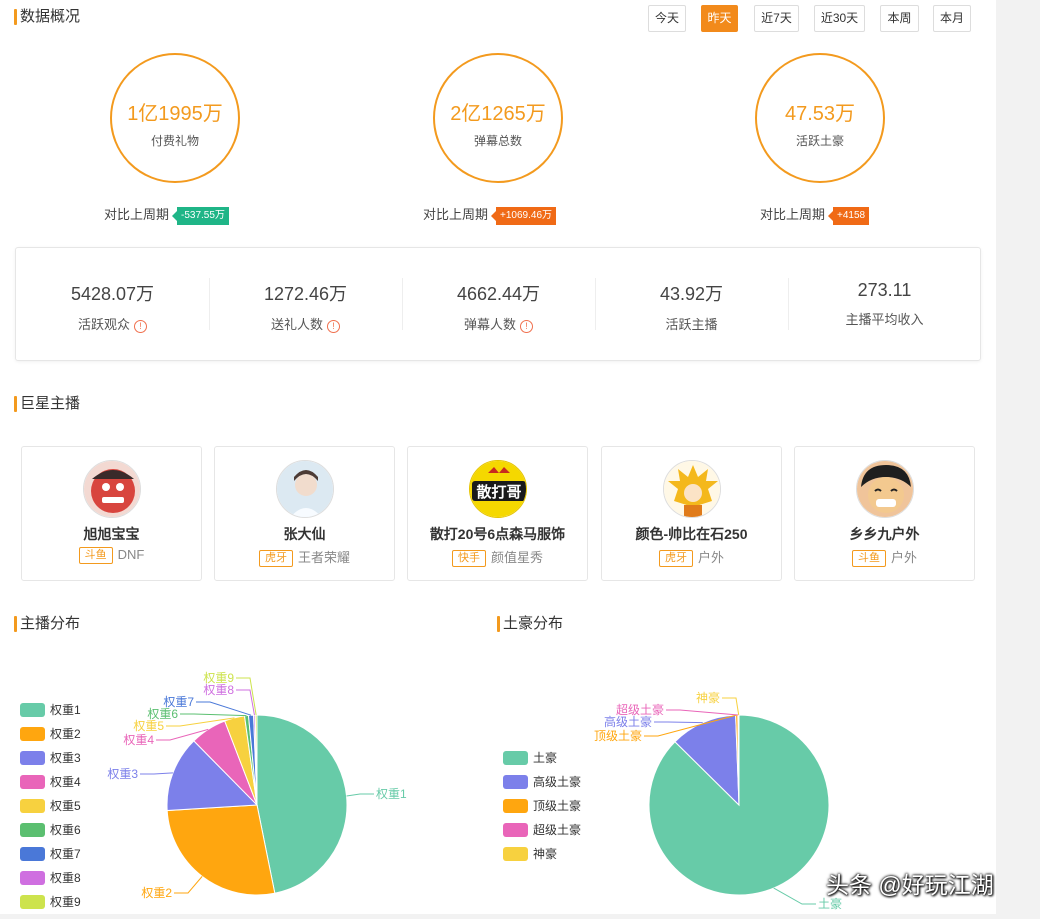 The height and width of the screenshot is (919, 1040). What do you see at coordinates (545, 758) in the screenshot?
I see `legend-label: 土豪` at bounding box center [545, 758].